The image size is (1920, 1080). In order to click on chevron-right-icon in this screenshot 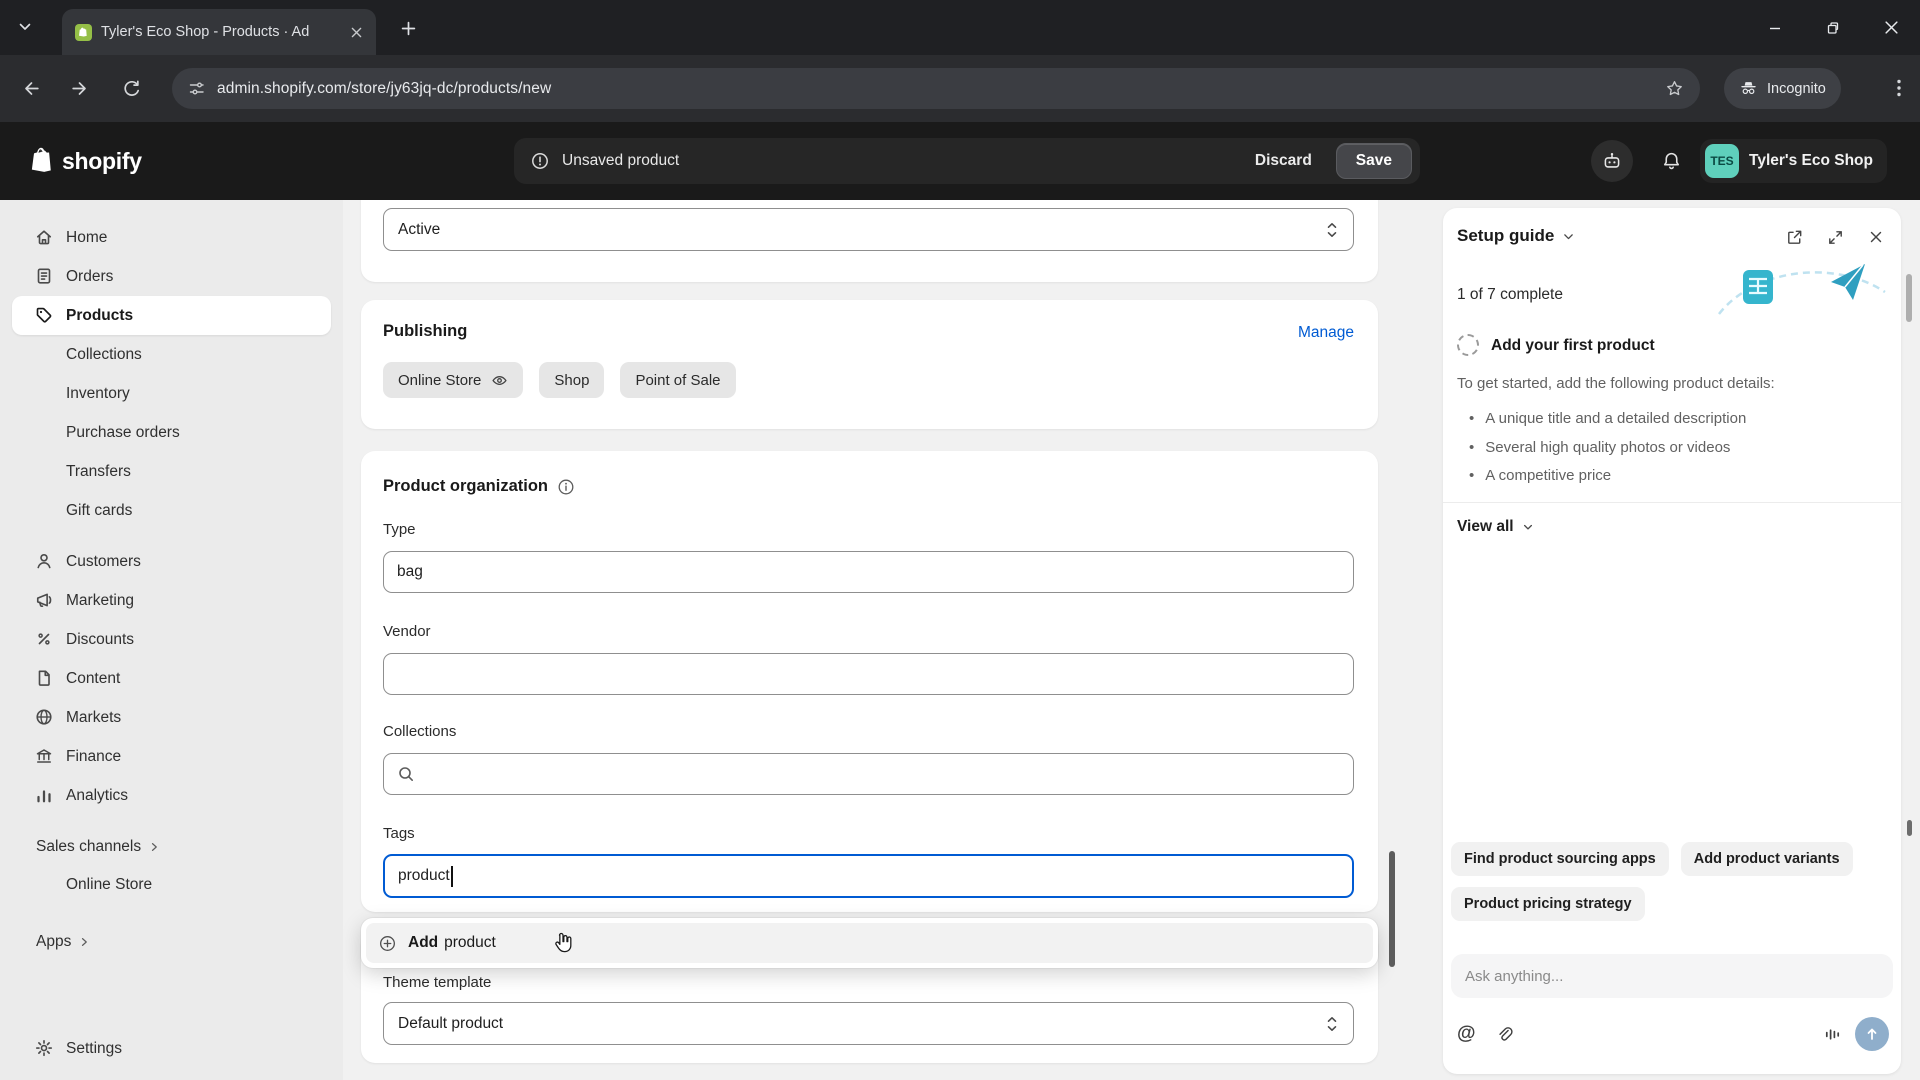, I will do `click(85, 942)`.